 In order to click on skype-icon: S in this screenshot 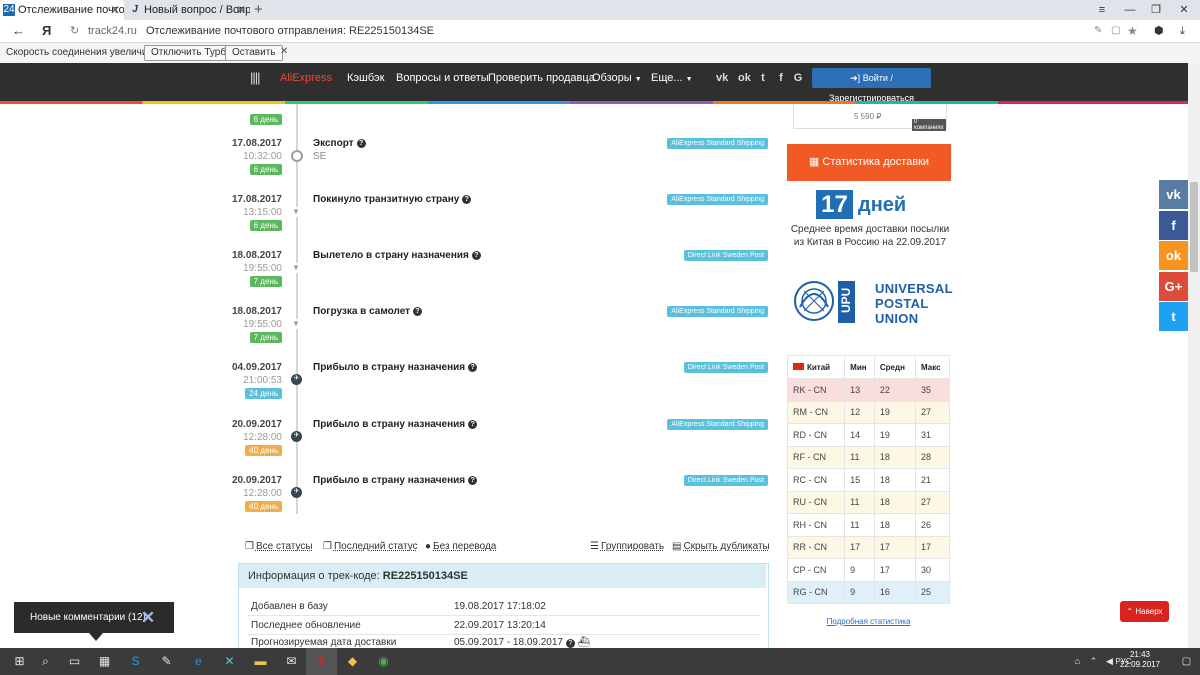, I will do `click(135, 661)`.